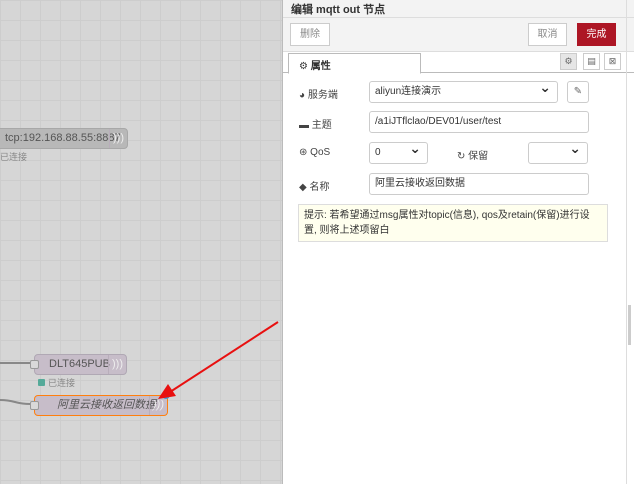 The height and width of the screenshot is (484, 634). Describe the element at coordinates (463, 90) in the screenshot. I see `server-select: aliyun连接演示` at that location.